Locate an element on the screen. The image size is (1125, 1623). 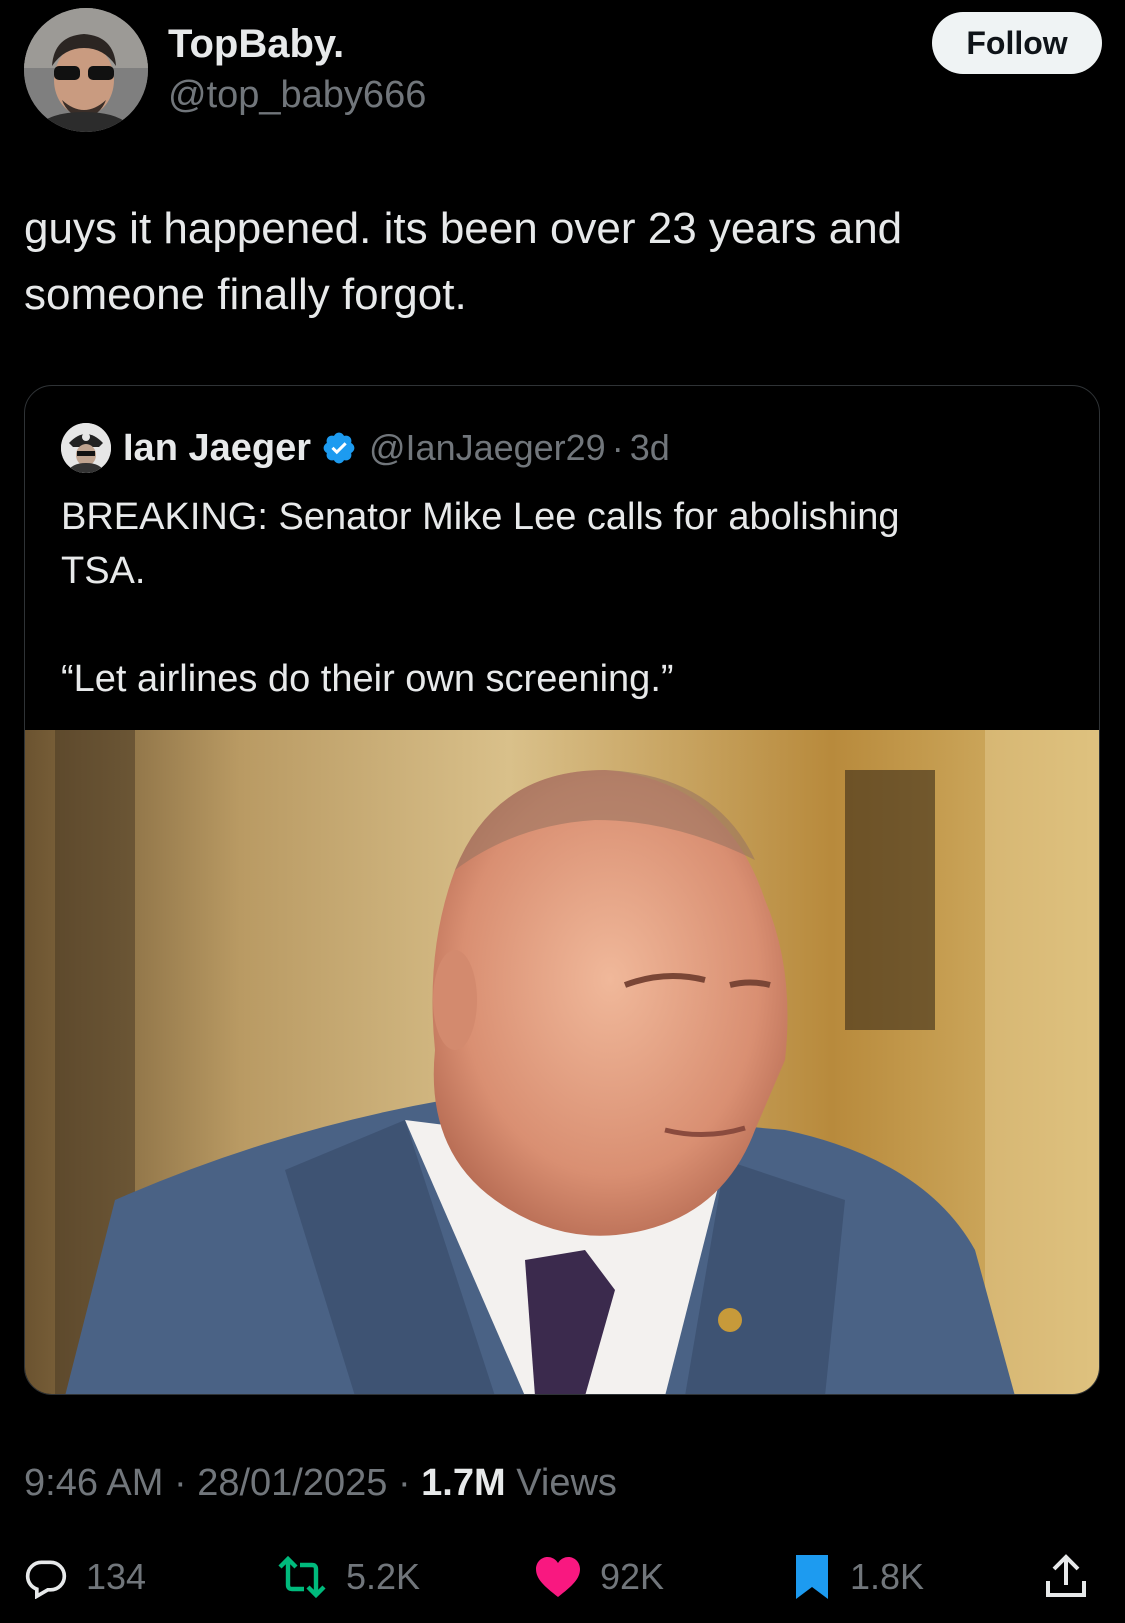
verified-badge-icon is located at coordinates (339, 448).